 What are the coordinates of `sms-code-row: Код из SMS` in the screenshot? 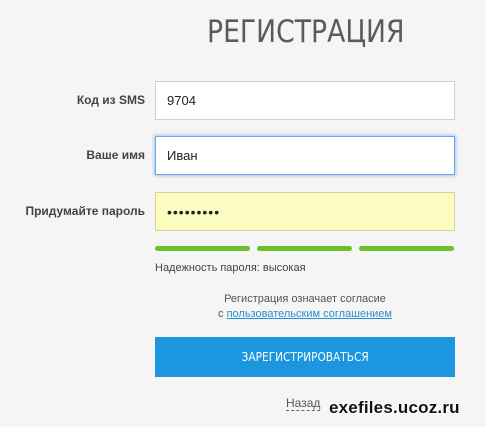 It's located at (243, 101).